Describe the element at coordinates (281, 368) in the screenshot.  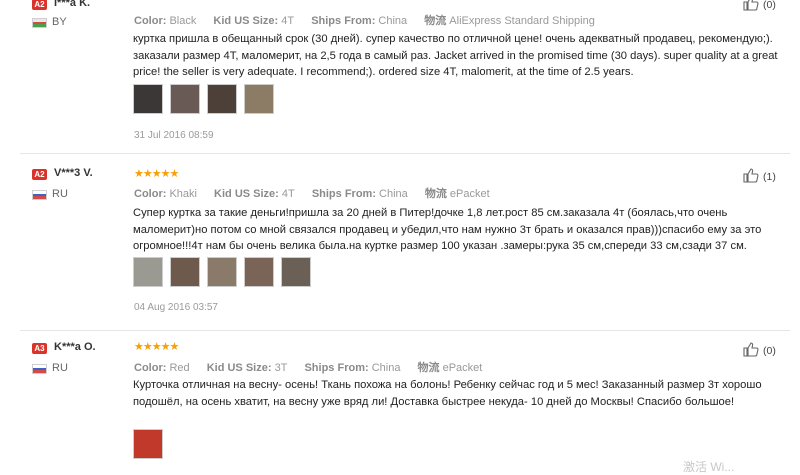
I see `order-size: 3T` at that location.